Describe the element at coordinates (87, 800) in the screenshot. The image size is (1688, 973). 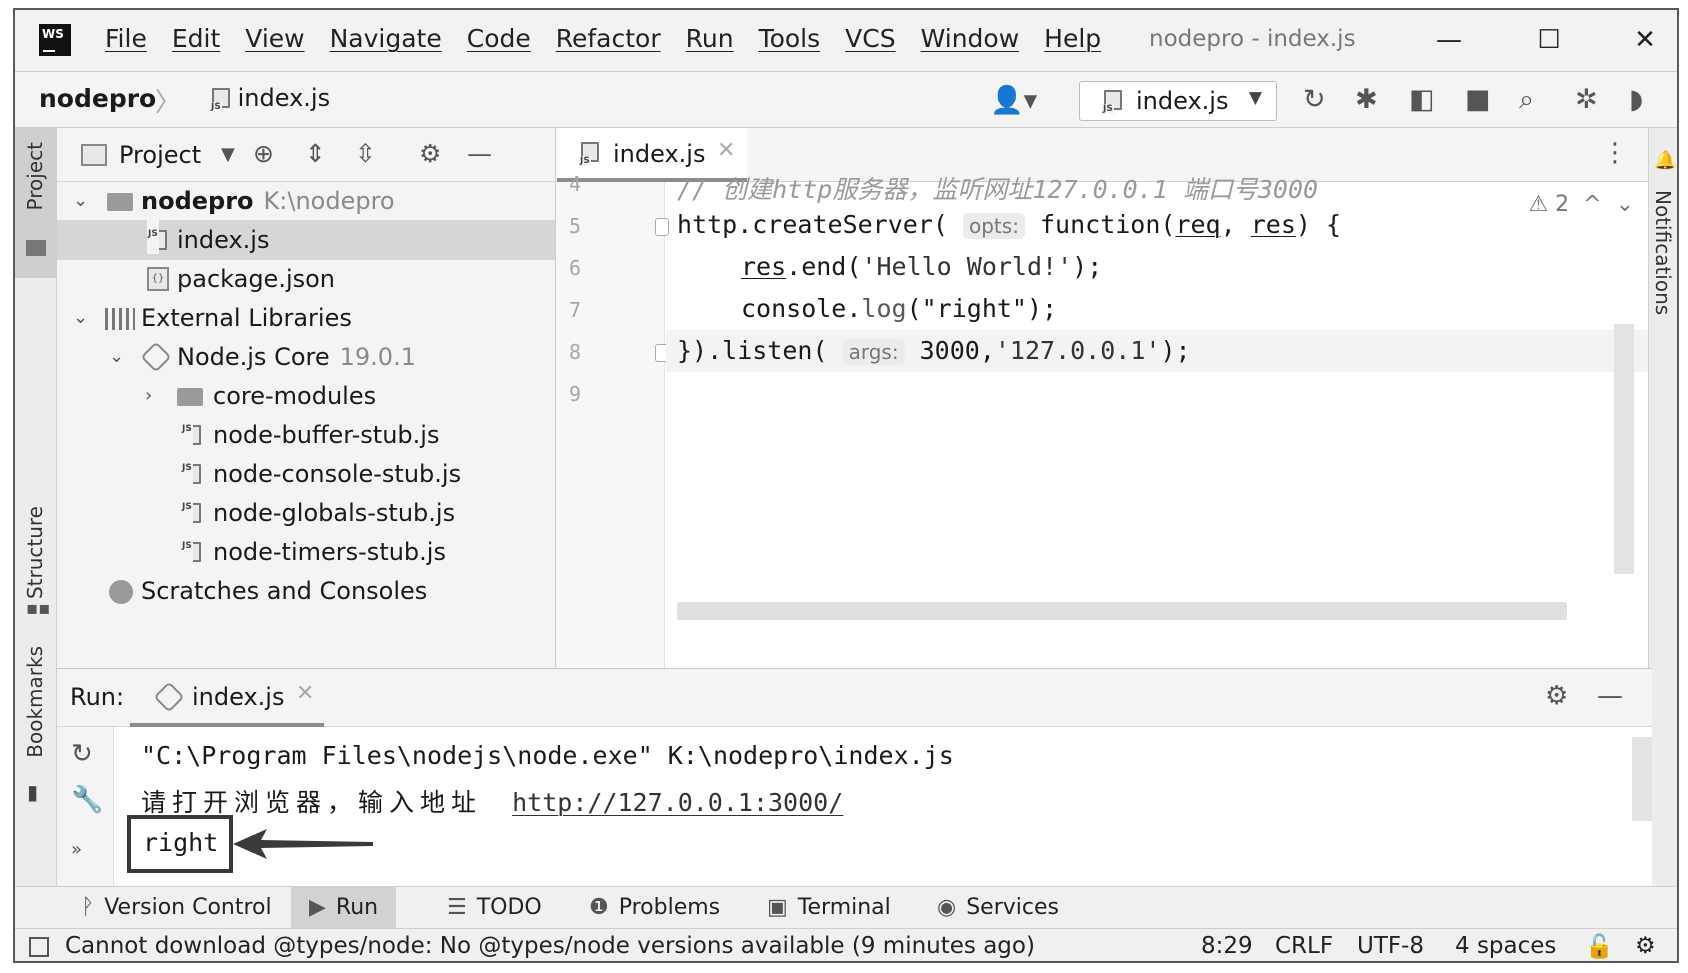
I see `wrench-icon: 🔧` at that location.